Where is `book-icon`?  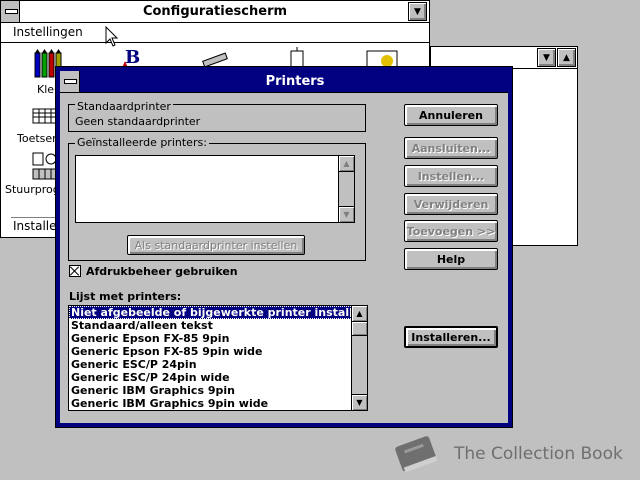 book-icon is located at coordinates (418, 454).